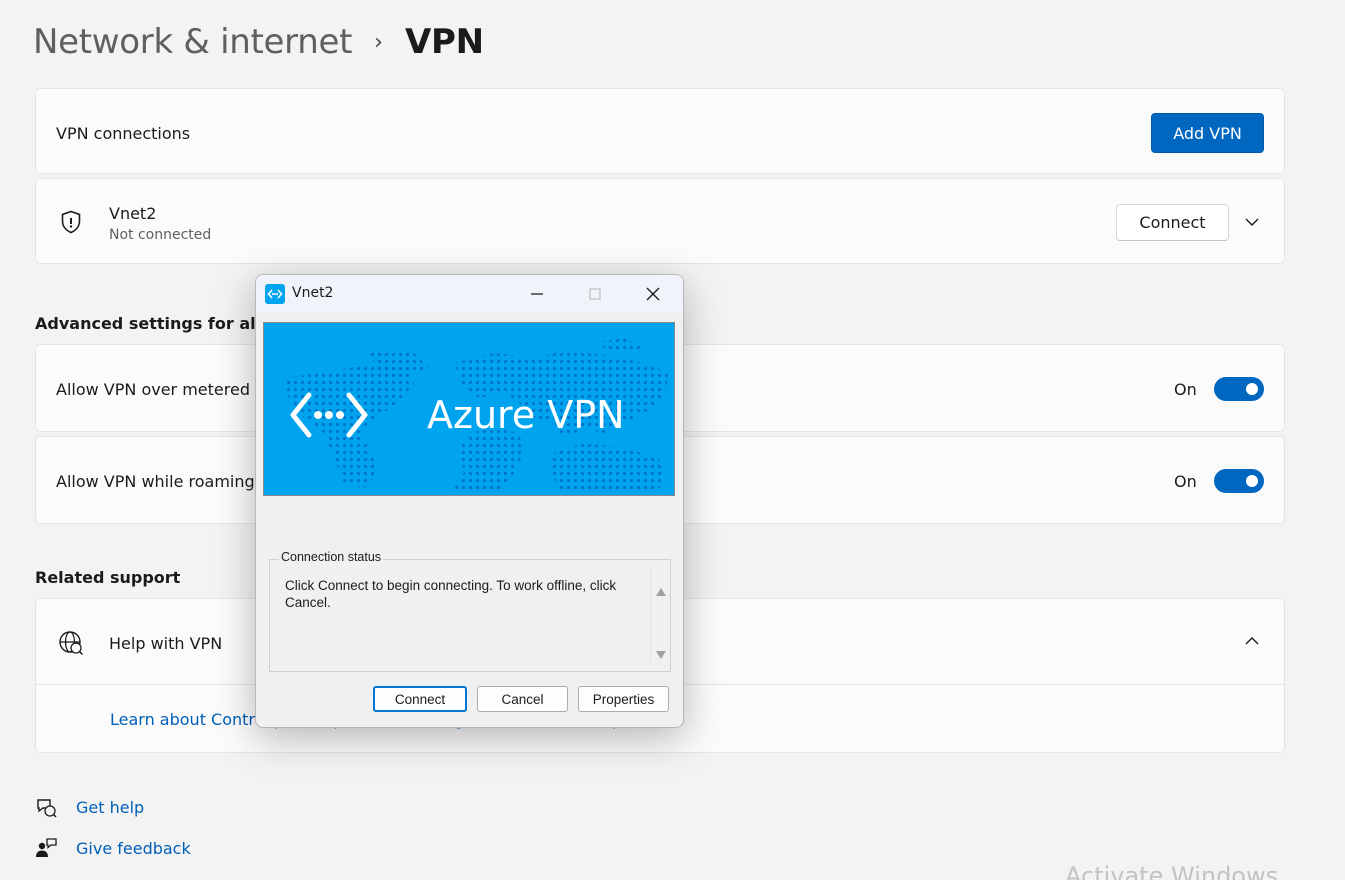  What do you see at coordinates (110, 807) in the screenshot?
I see `get-help-link: Get help` at bounding box center [110, 807].